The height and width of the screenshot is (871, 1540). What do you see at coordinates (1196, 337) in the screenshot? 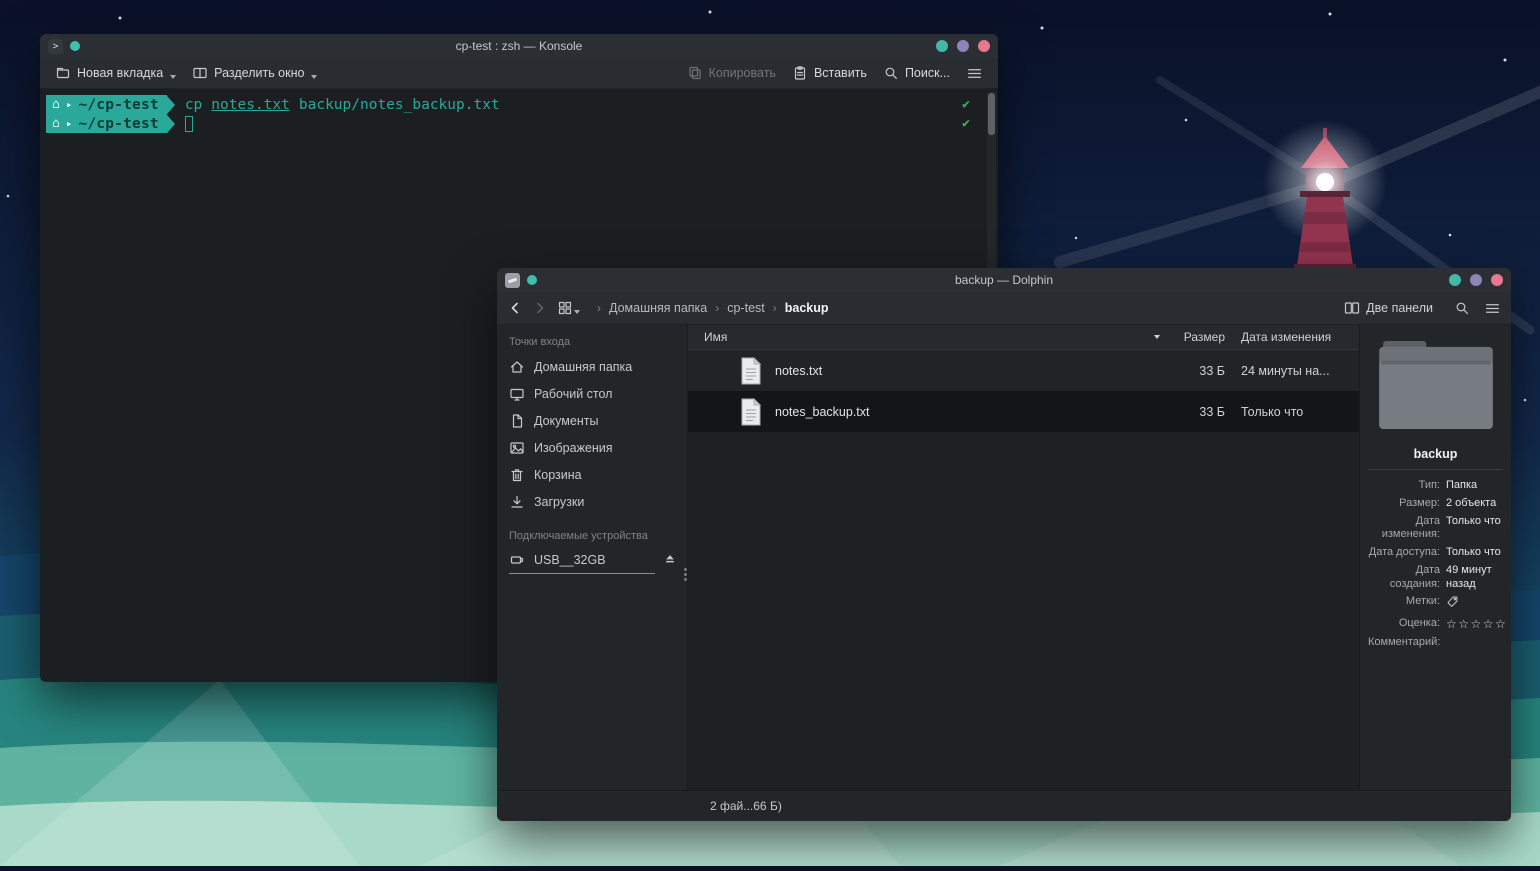
I see `column-size: Размер` at bounding box center [1196, 337].